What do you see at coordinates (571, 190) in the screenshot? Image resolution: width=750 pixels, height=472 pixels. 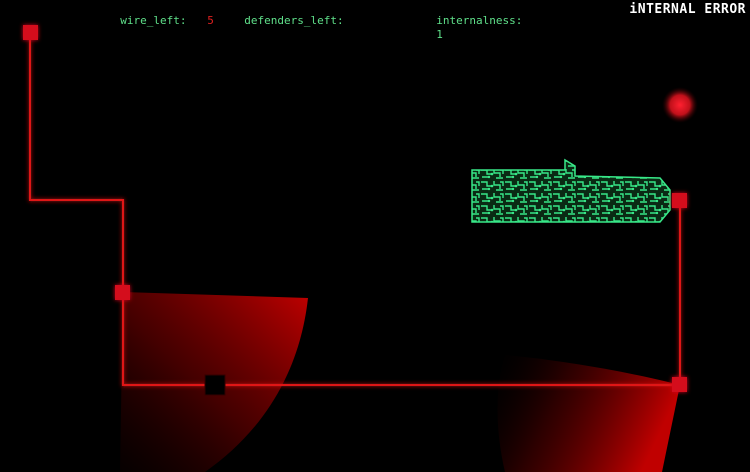 I see `target-circuit-board` at bounding box center [571, 190].